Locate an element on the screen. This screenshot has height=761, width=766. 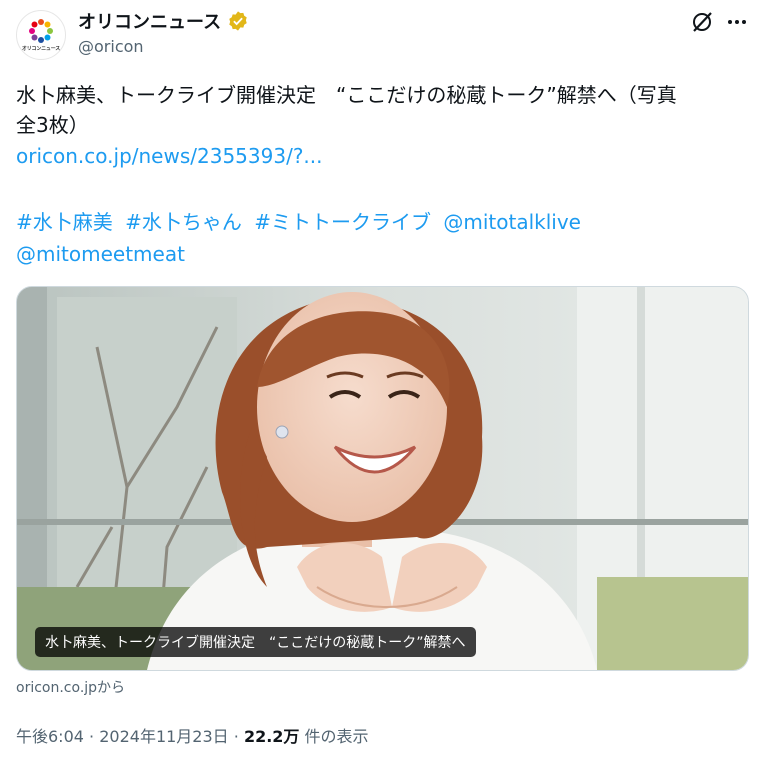
hashtag-mitochan: #水卜ちゃん is located at coordinates (183, 222).